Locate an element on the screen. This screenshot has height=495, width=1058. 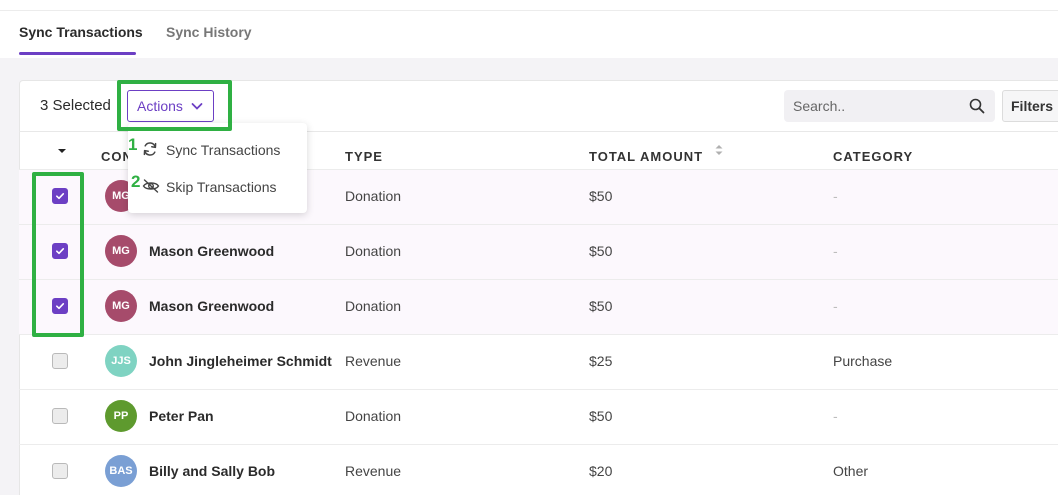
active-tab-indicator is located at coordinates (77, 53).